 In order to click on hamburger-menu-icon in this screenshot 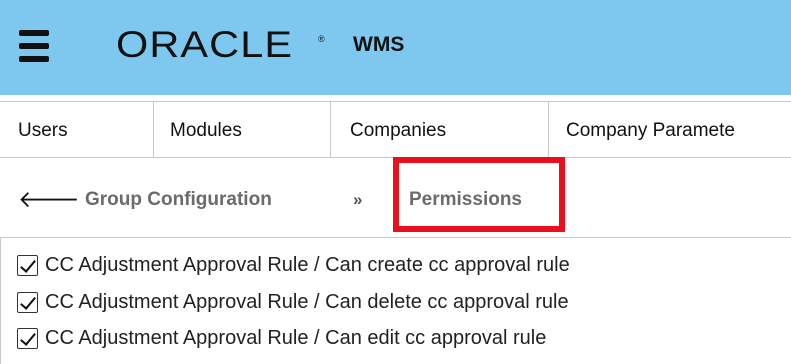, I will do `click(34, 46)`.